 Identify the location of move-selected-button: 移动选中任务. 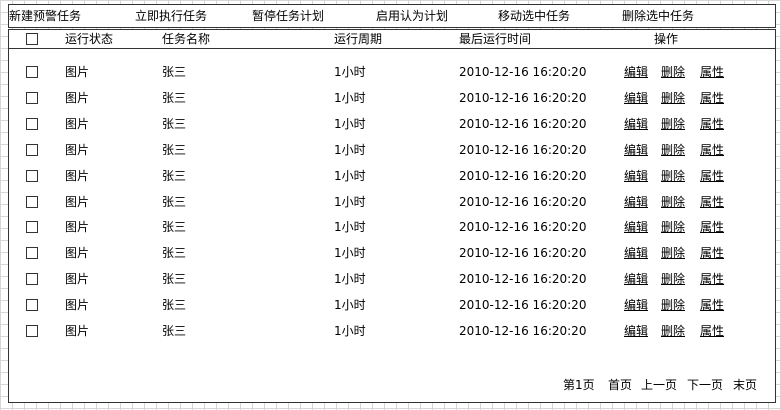
(534, 16).